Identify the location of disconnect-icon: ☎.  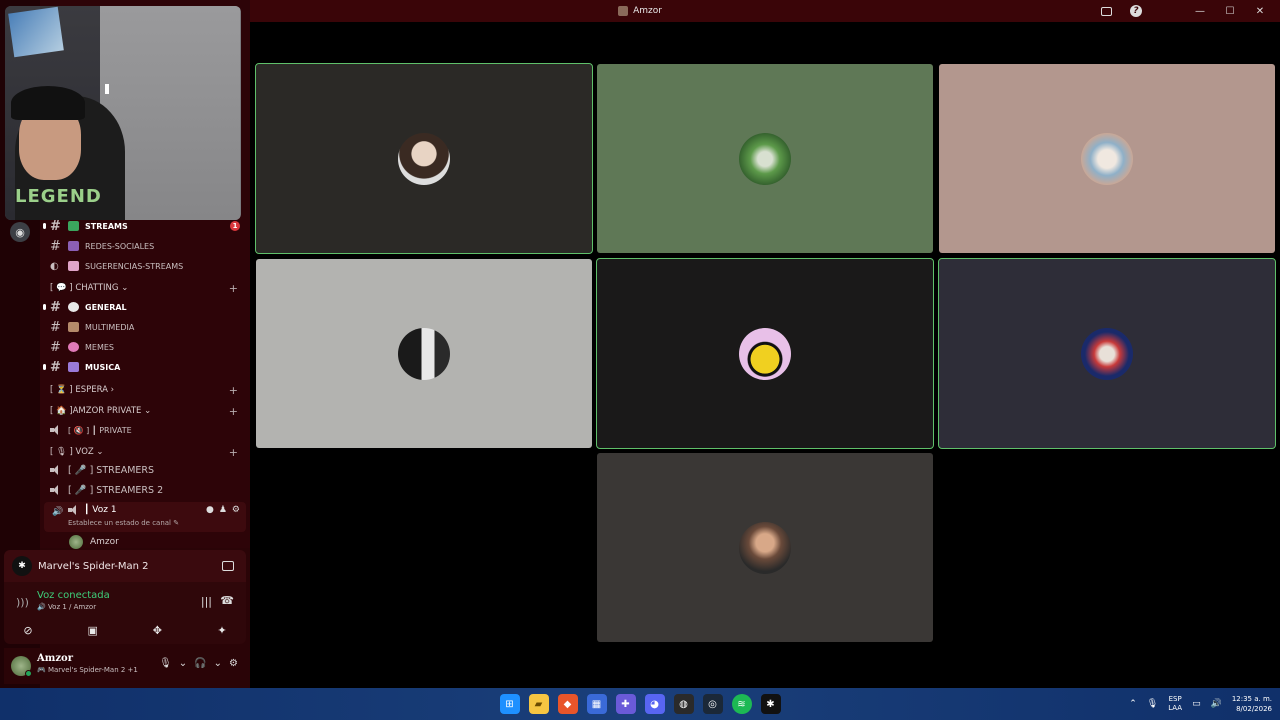
(227, 600).